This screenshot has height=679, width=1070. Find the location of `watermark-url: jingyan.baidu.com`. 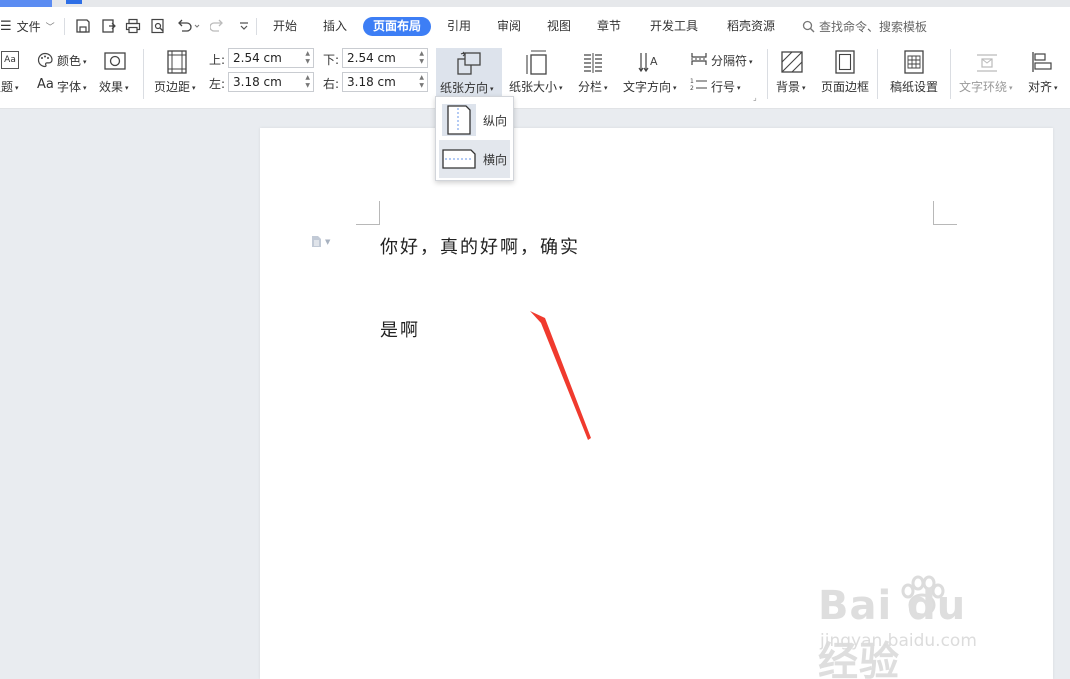

watermark-url: jingyan.baidu.com is located at coordinates (898, 641).